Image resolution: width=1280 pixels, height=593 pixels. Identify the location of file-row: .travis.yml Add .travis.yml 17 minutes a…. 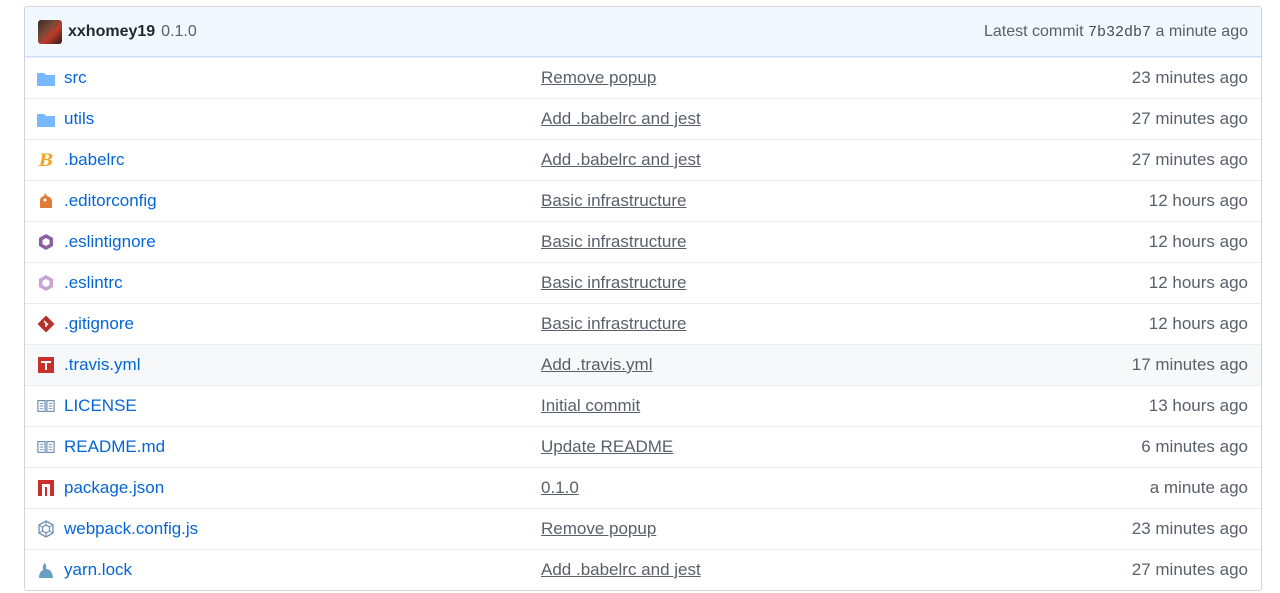
(643, 364).